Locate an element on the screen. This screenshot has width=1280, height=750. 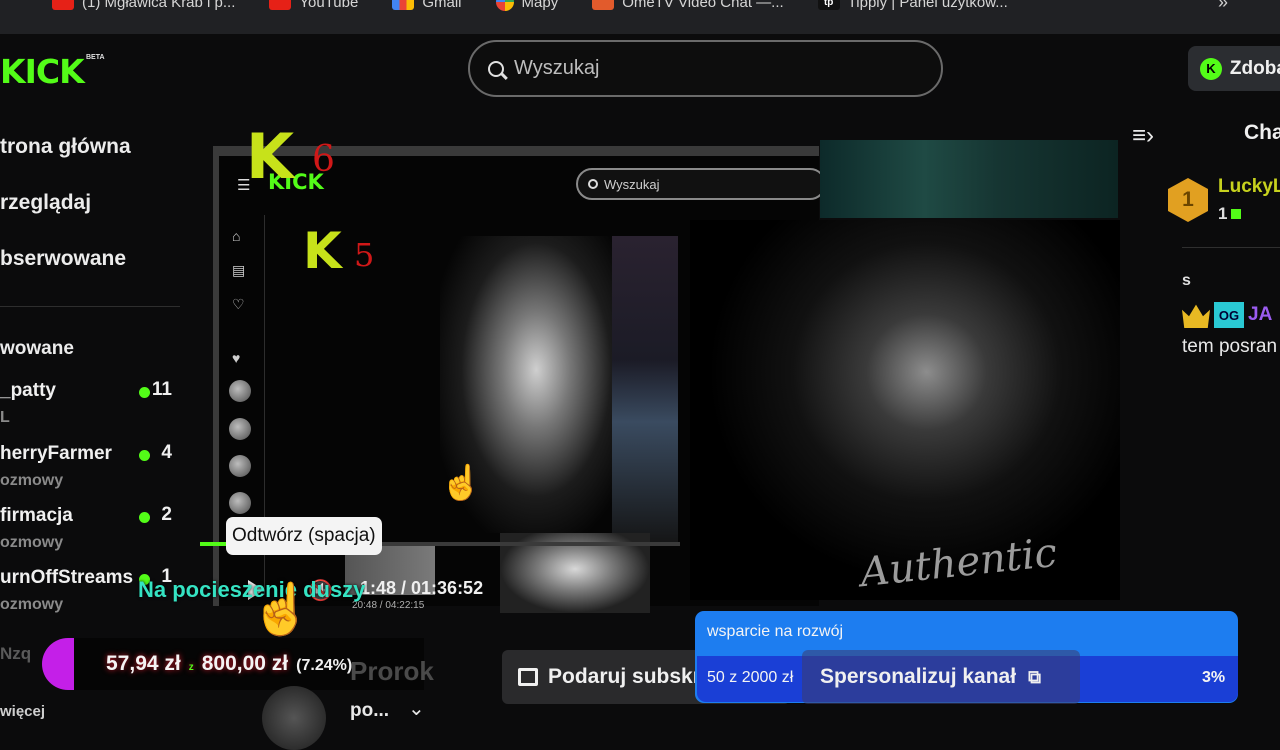
viewer-count: 4 is located at coordinates (166, 452).